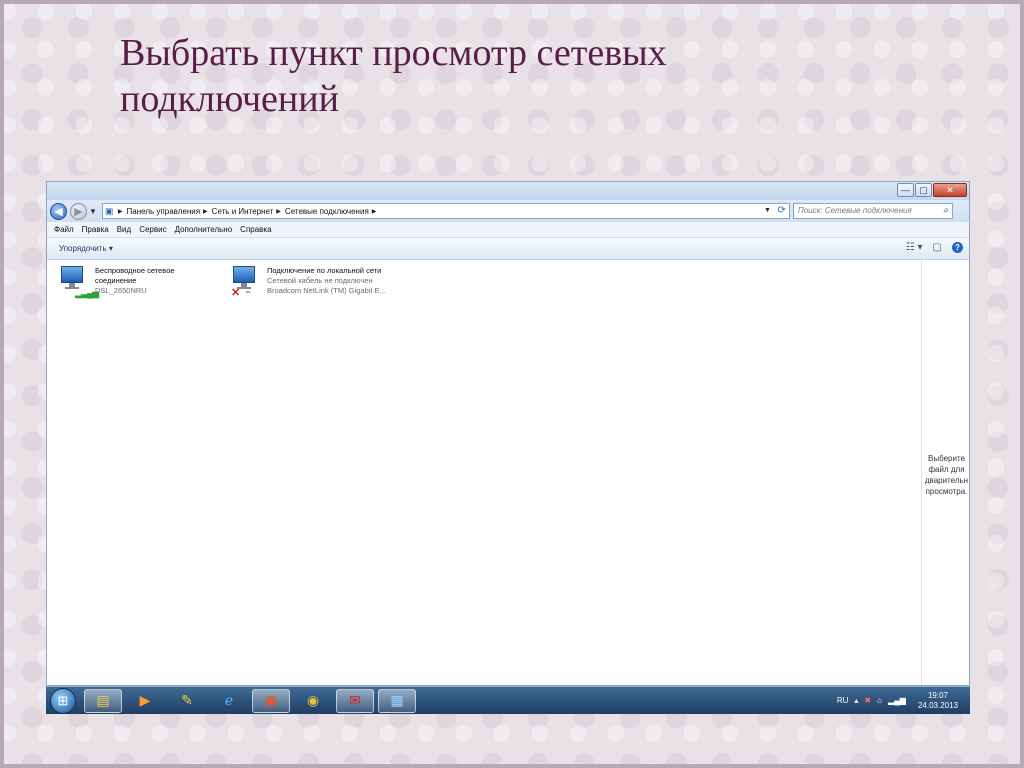  Describe the element at coordinates (93, 211) in the screenshot. I see `recent-pages-dropdown: ▼` at that location.